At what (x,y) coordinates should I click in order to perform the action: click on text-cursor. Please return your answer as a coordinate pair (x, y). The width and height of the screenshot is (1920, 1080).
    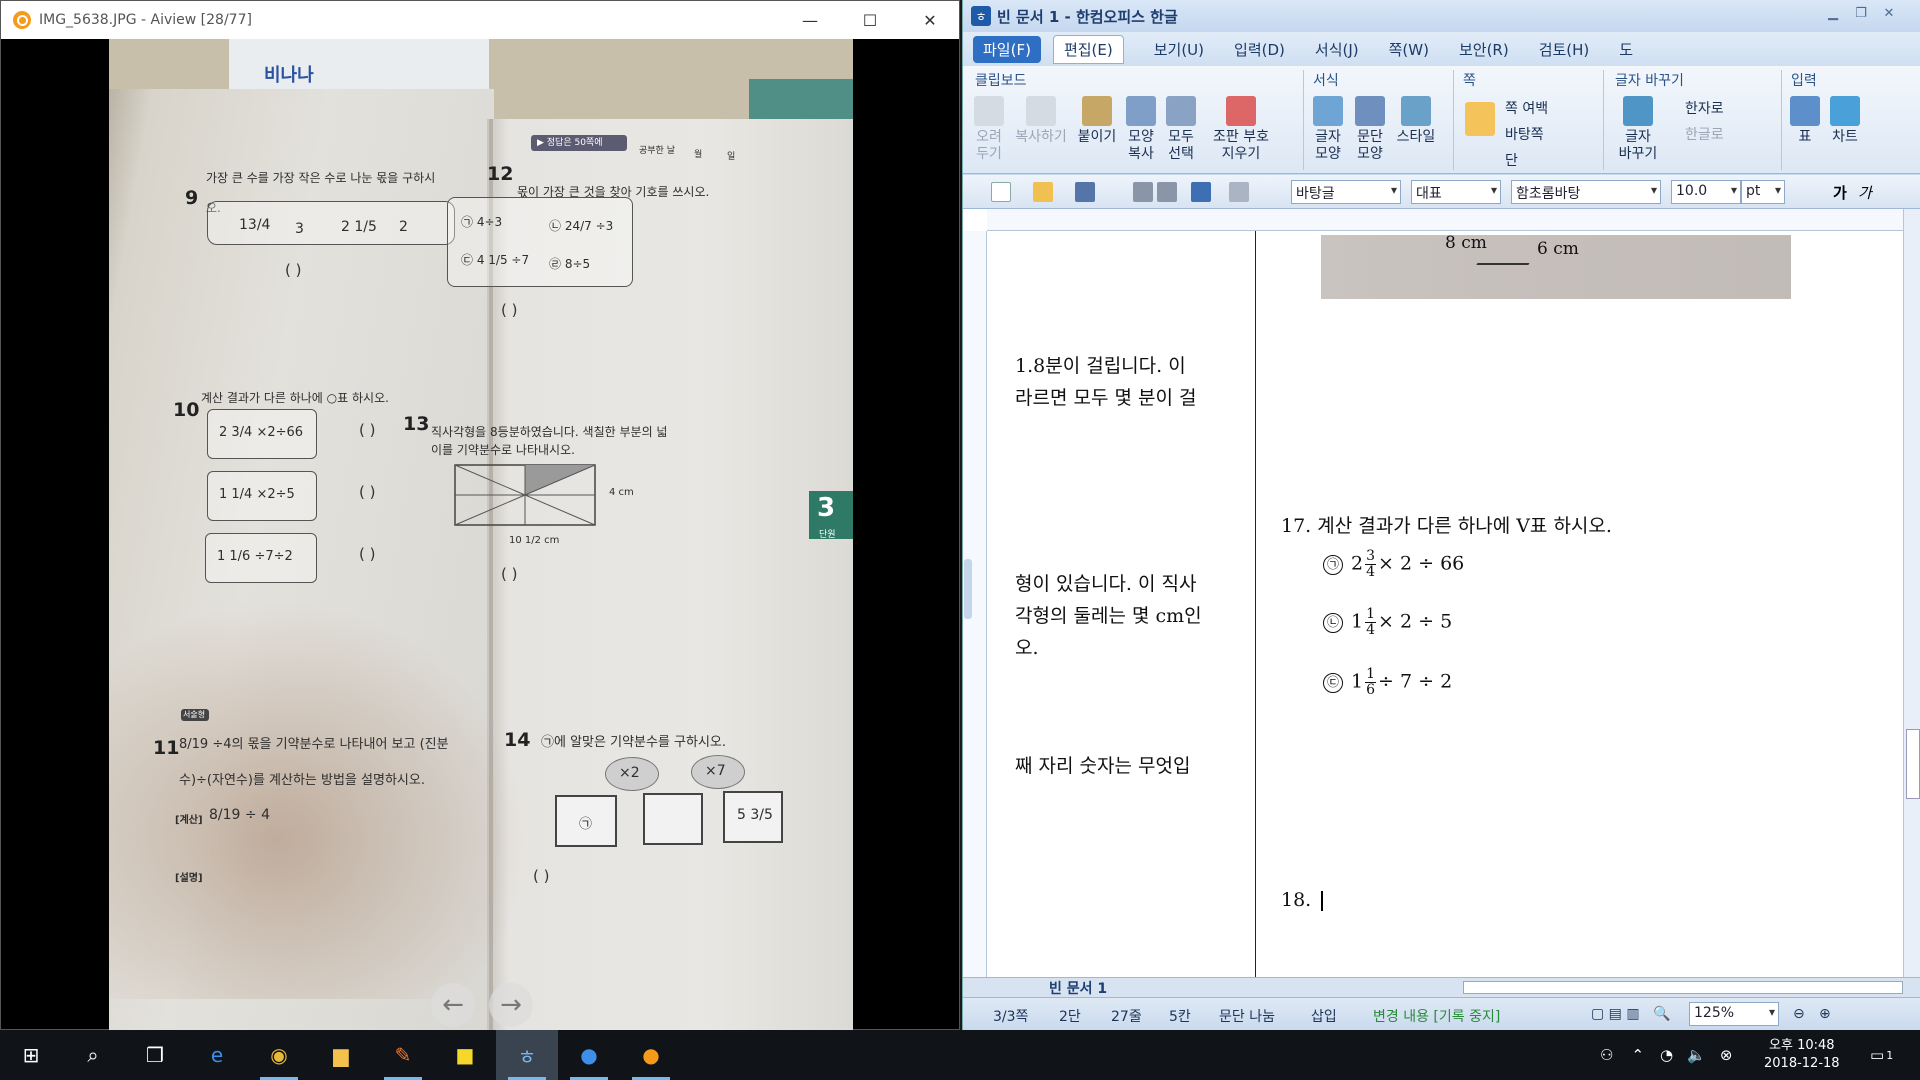
    Looking at the image, I should click on (1322, 901).